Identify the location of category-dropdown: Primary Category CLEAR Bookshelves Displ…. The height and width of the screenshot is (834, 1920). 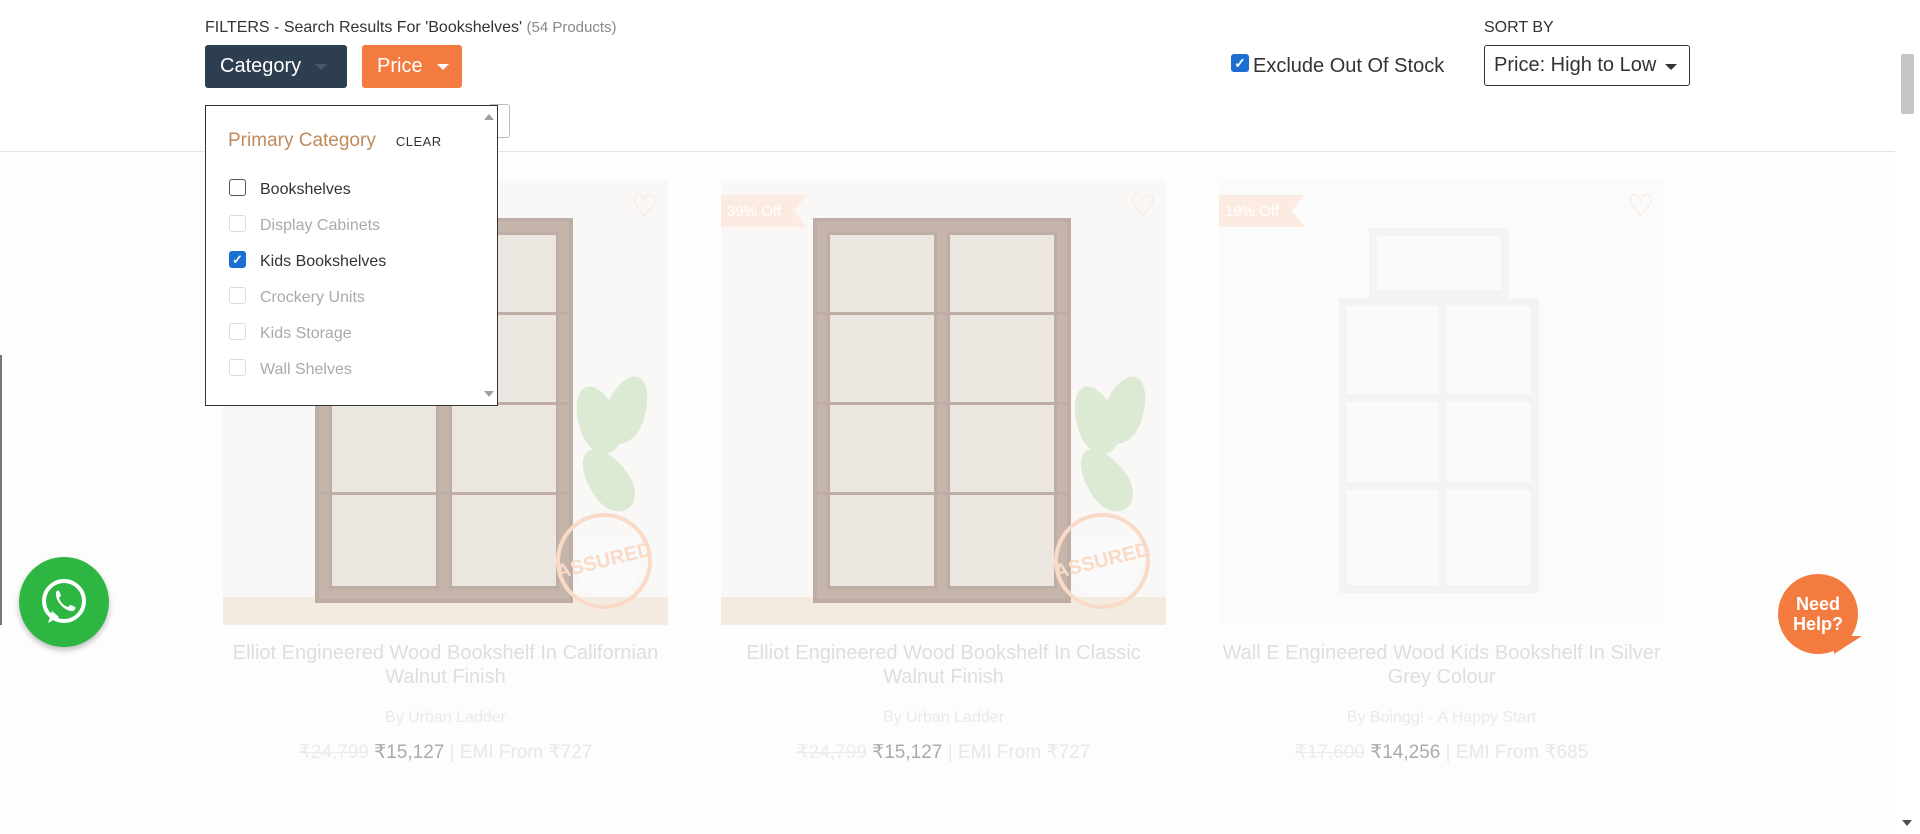
(351, 255).